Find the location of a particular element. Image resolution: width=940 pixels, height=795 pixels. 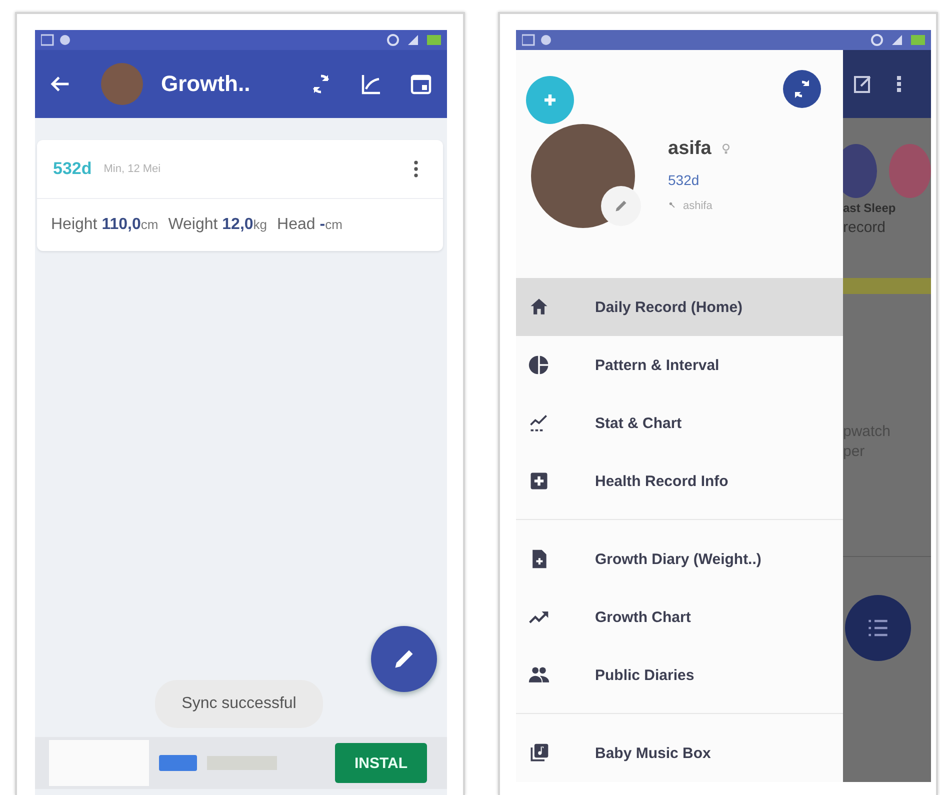

more-icon is located at coordinates (899, 84).